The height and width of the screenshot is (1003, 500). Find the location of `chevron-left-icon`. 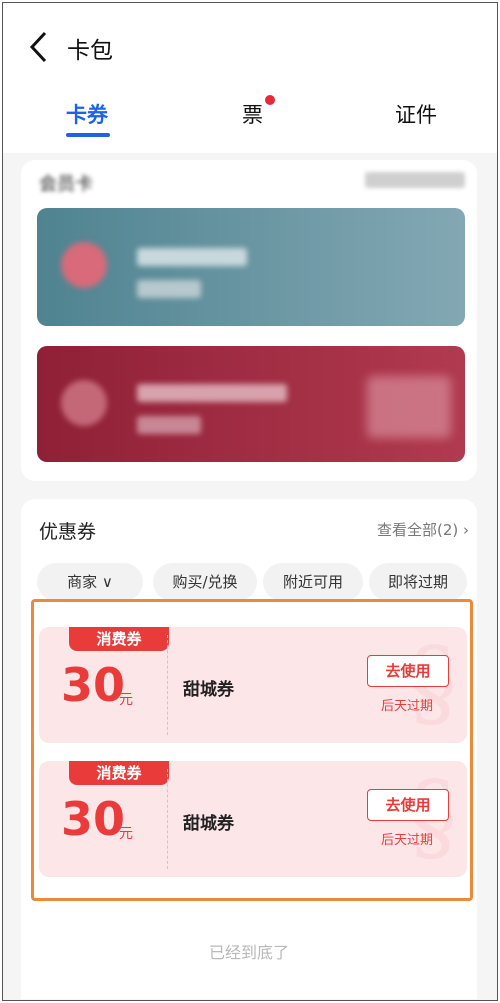

chevron-left-icon is located at coordinates (38, 47).